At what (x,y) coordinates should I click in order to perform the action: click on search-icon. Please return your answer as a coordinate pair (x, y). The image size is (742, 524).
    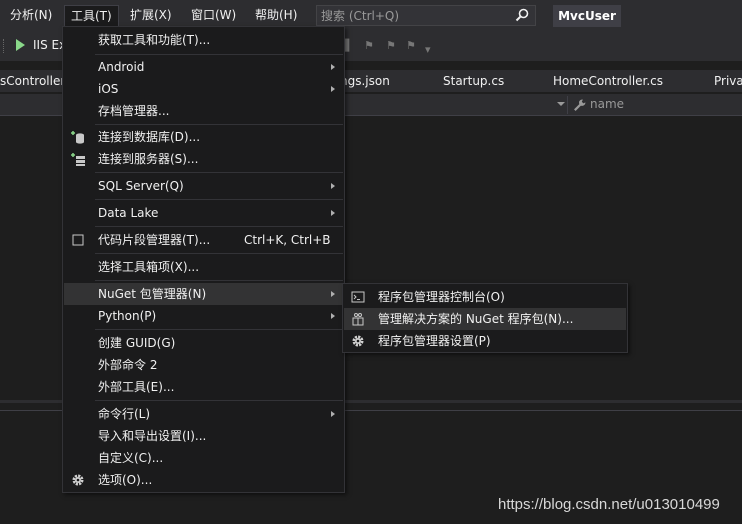
    Looking at the image, I should click on (522, 15).